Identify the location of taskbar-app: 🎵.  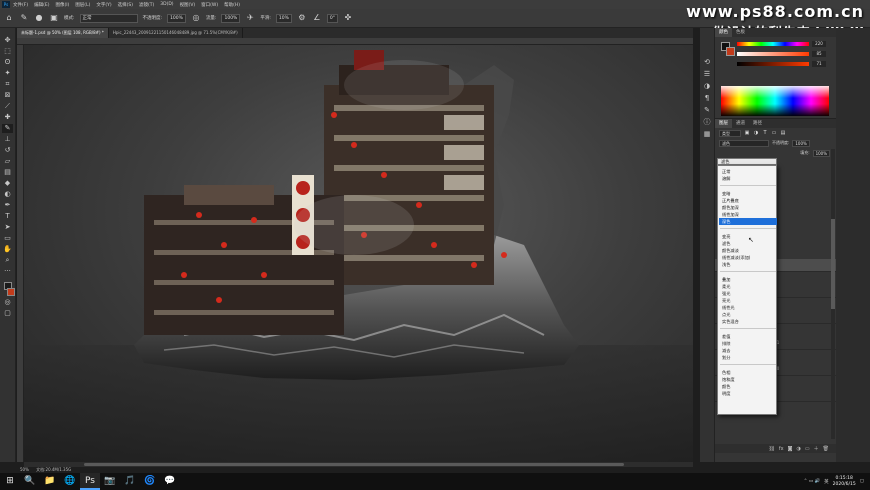
(130, 481).